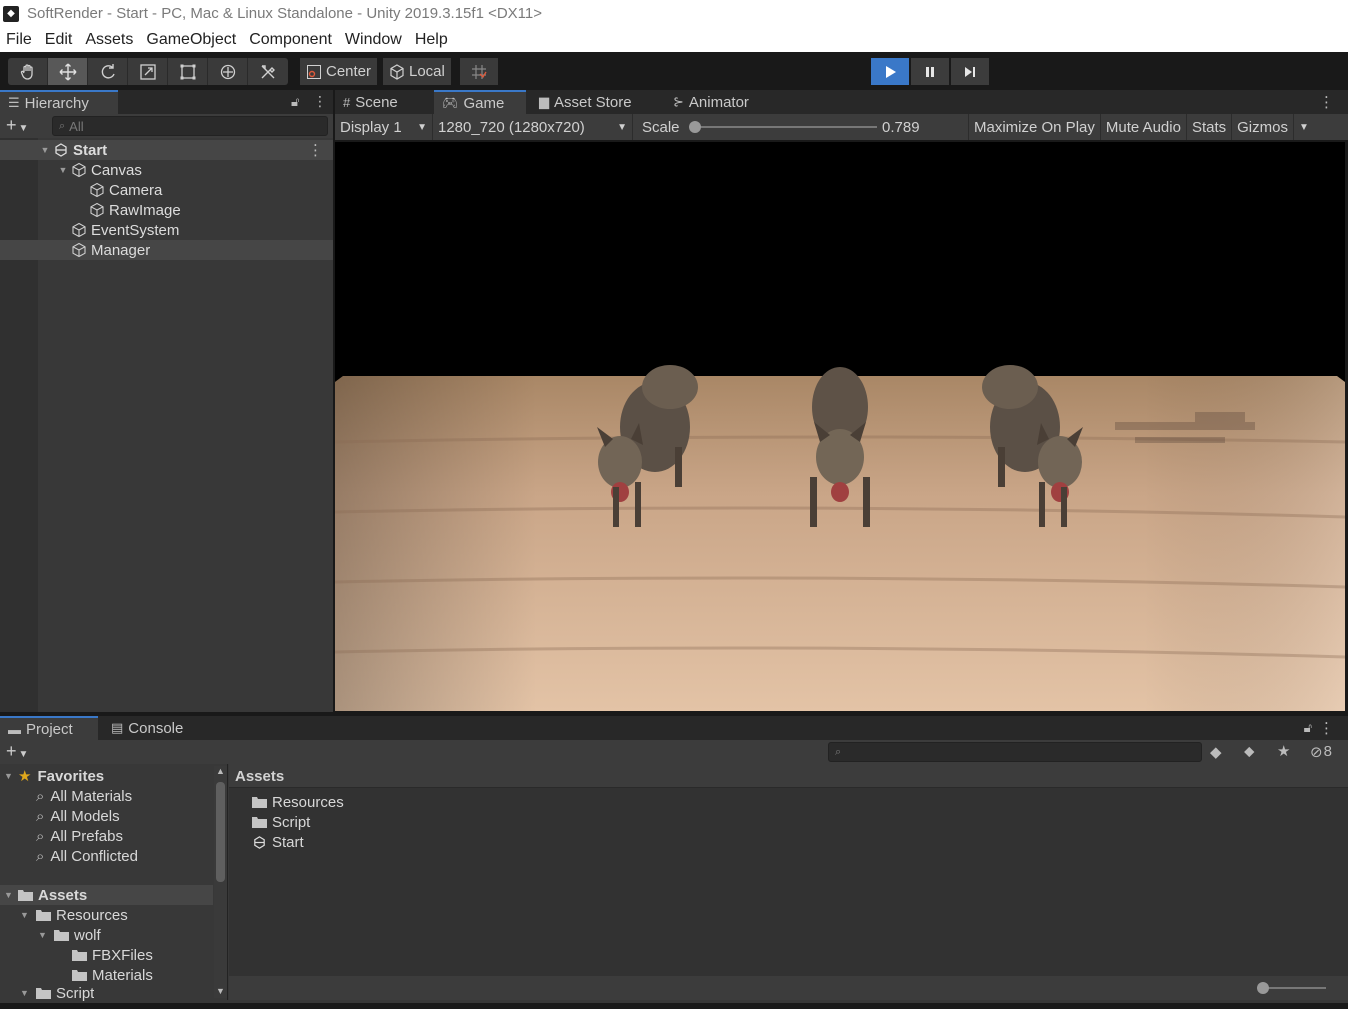  I want to click on center-kebab-menu-icon: ⋮, so click(1326, 102).